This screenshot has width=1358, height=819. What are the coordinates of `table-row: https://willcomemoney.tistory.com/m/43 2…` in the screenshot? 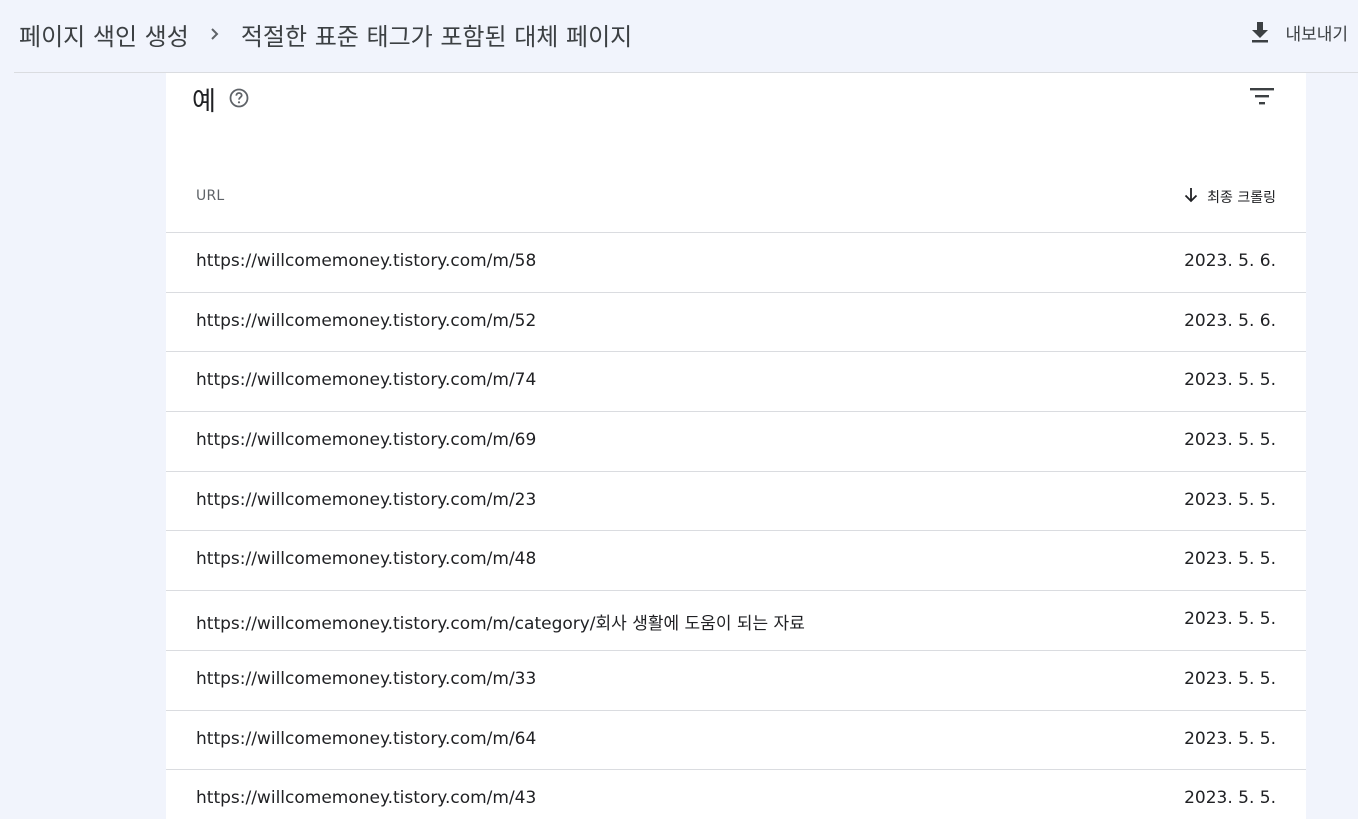 It's located at (736, 794).